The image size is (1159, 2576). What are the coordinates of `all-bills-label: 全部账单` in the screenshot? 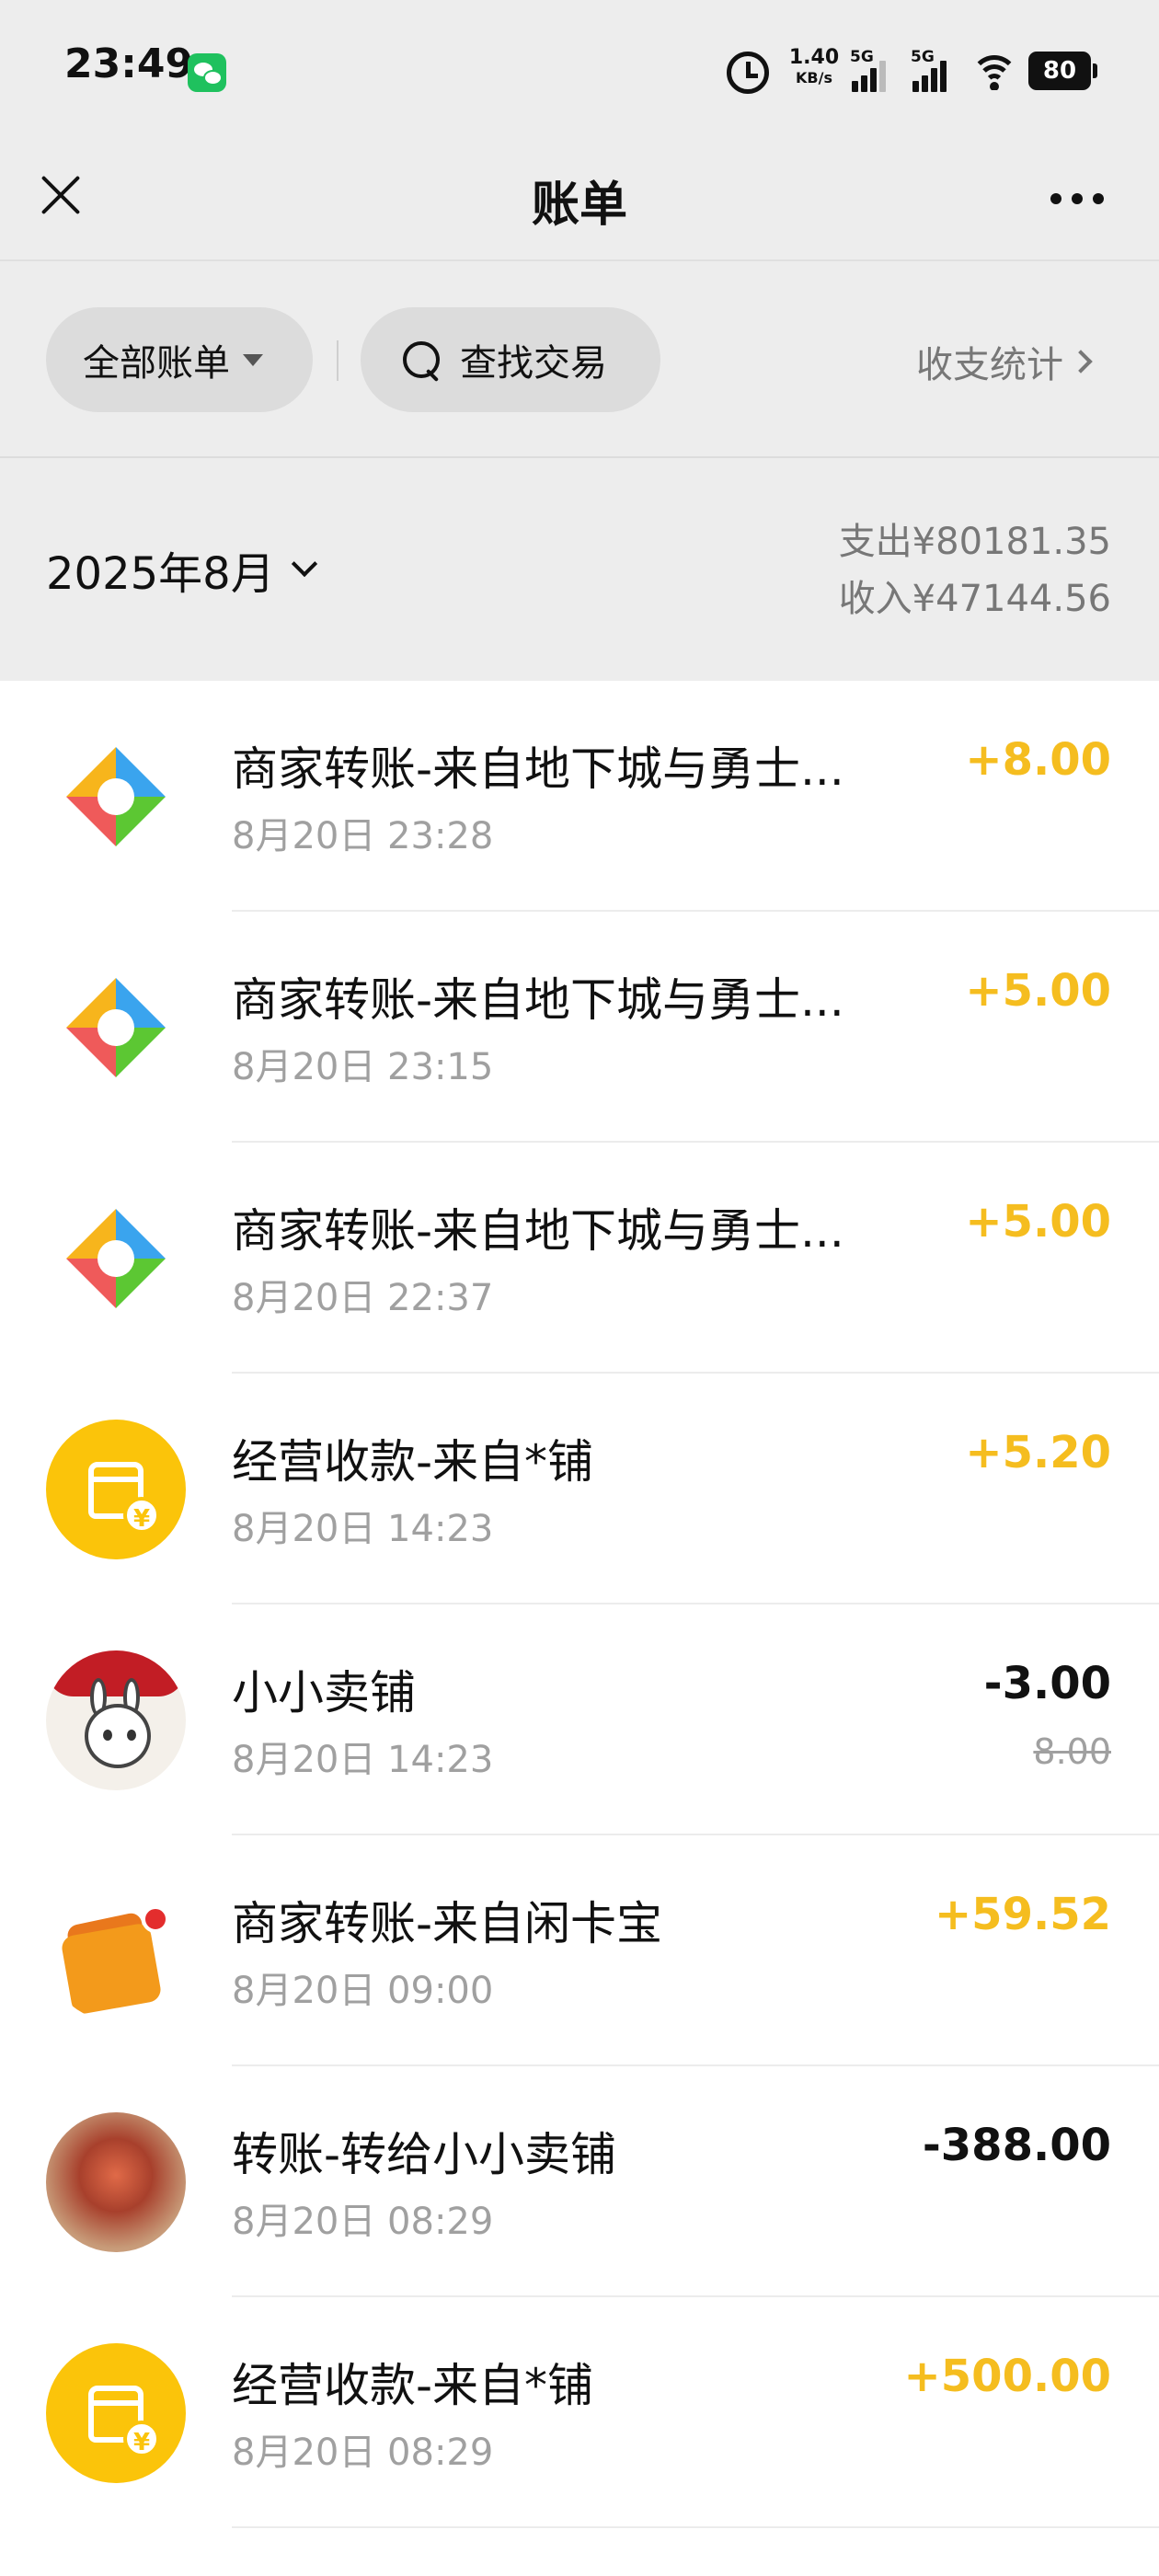 It's located at (156, 363).